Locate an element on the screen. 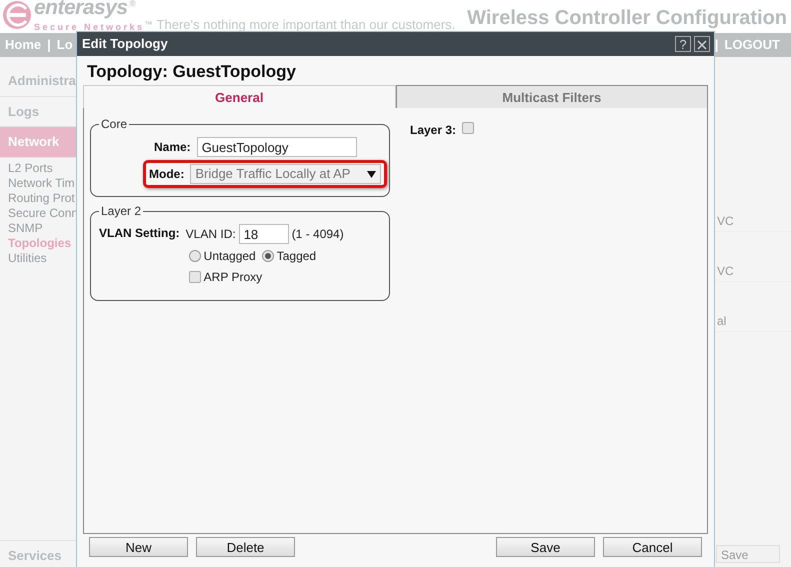 The height and width of the screenshot is (567, 791). checkbox-label: ARP Proxy is located at coordinates (233, 277).